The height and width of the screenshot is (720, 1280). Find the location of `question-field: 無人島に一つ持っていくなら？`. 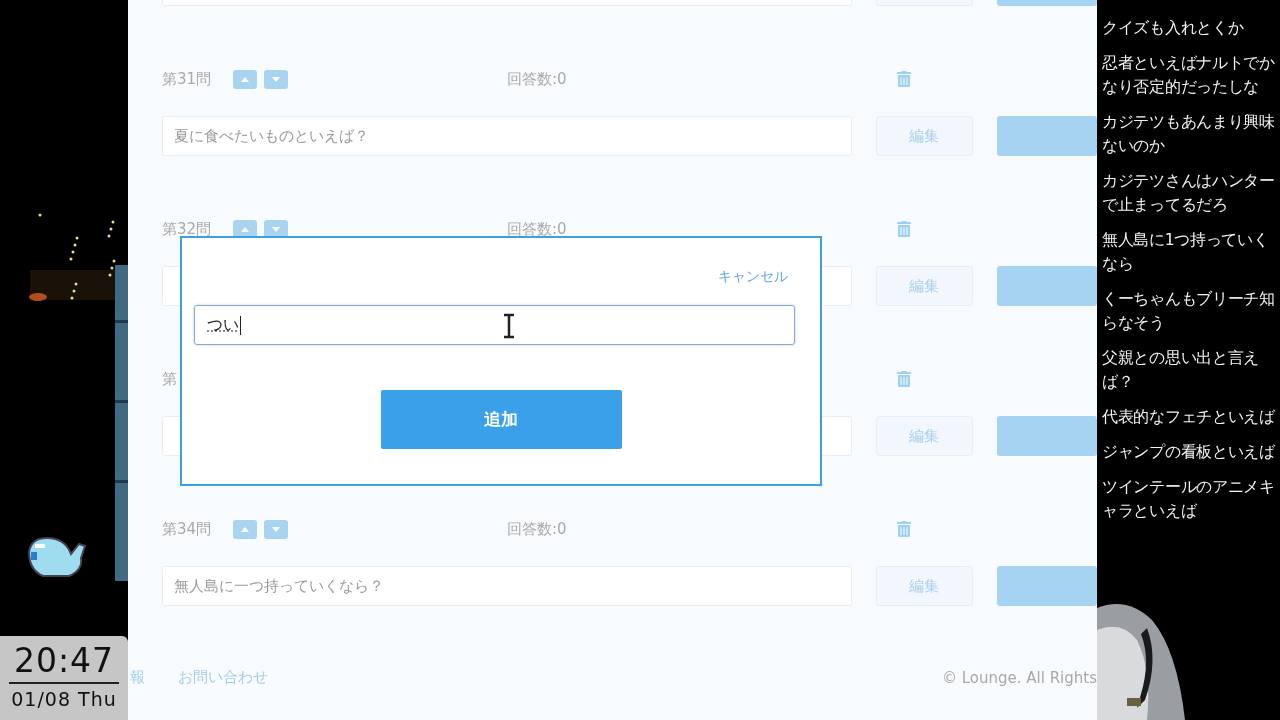

question-field: 無人島に一つ持っていくなら？ is located at coordinates (507, 586).